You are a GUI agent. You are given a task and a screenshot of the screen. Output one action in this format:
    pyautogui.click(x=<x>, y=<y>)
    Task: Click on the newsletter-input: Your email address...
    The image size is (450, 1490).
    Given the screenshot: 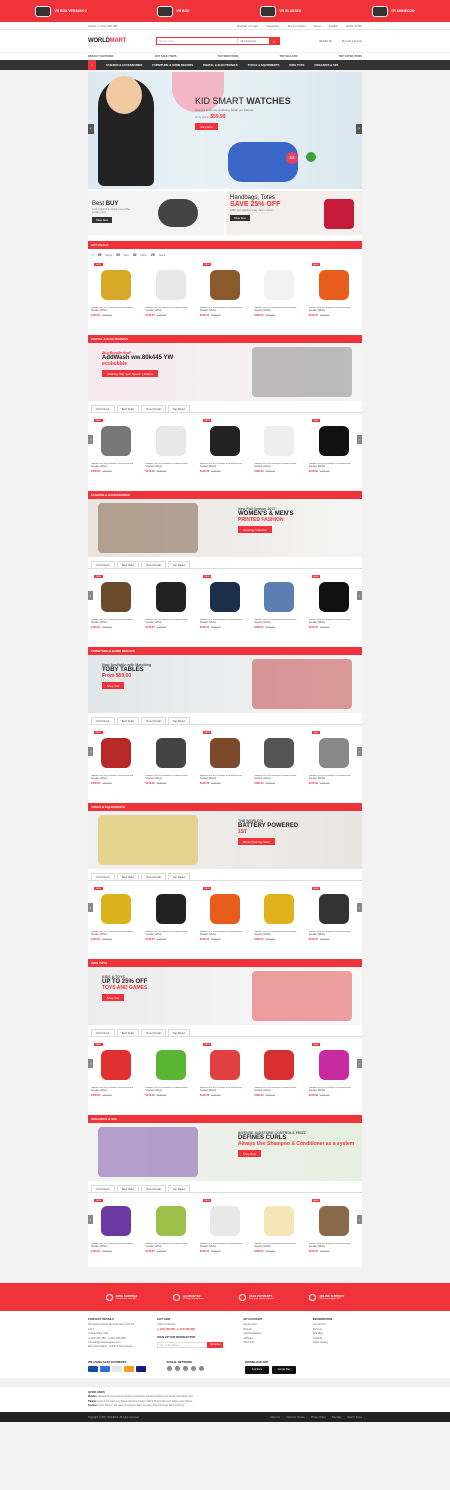 What is the action you would take?
    pyautogui.click(x=182, y=1344)
    